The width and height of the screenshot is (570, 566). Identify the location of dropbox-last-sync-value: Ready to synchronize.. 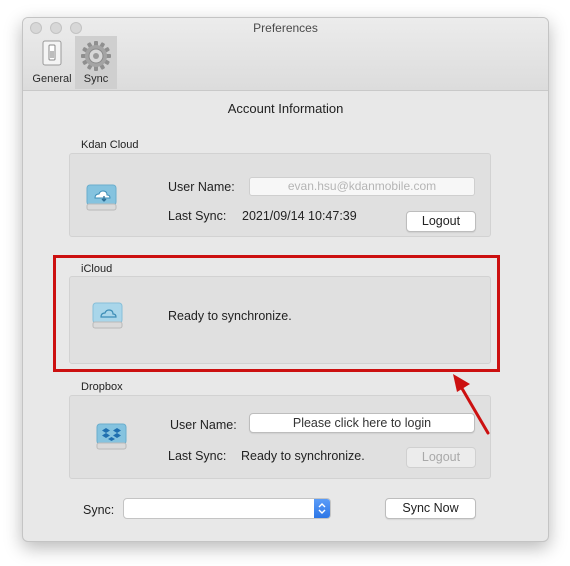
(303, 456).